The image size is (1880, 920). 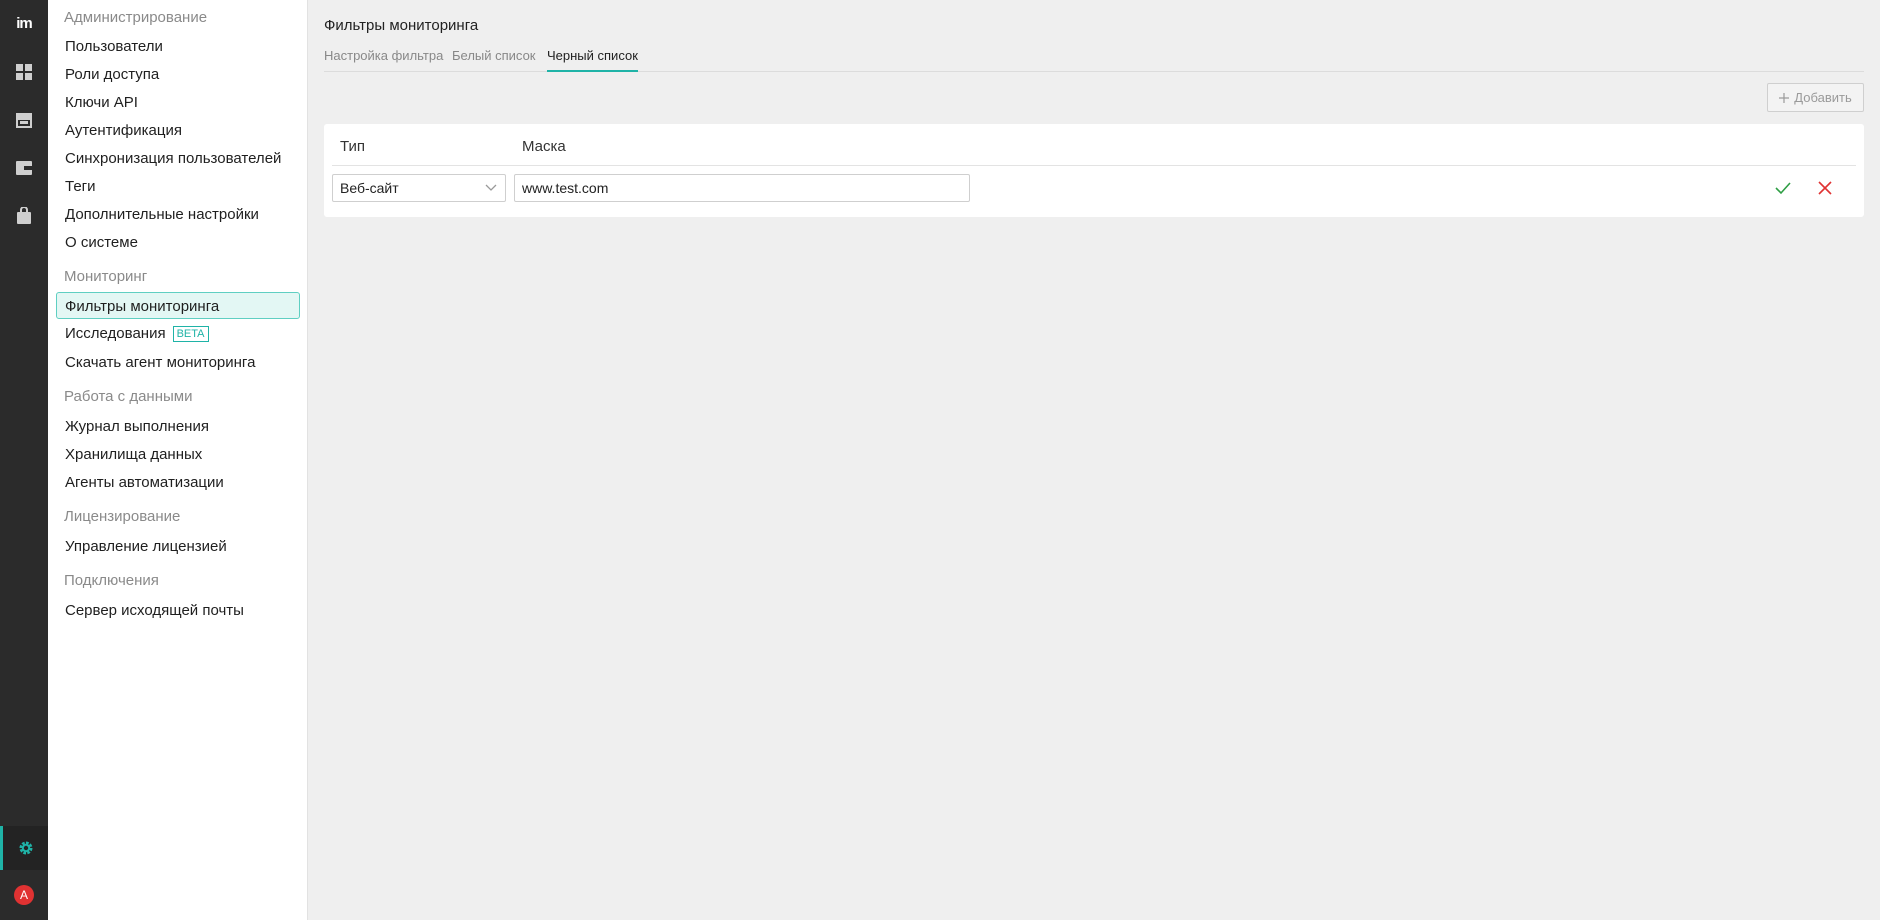 I want to click on app-rail: im A, so click(x=24, y=460).